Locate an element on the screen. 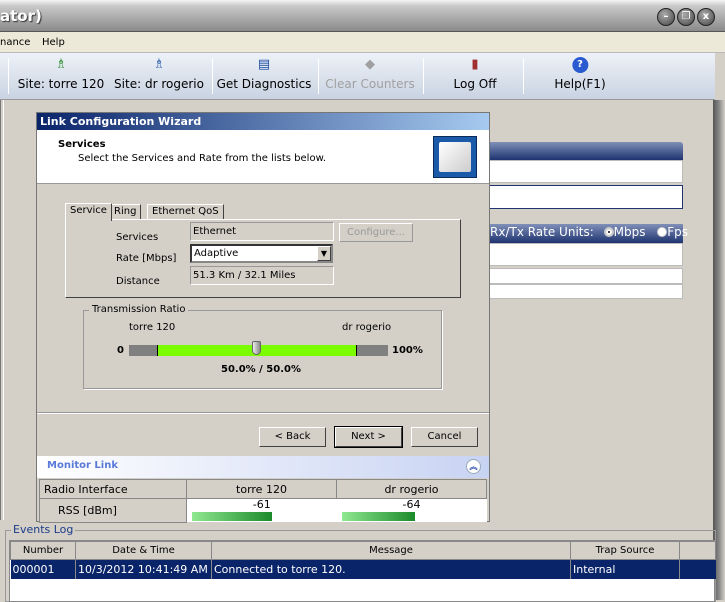 The height and width of the screenshot is (602, 725). back-button: < Back is located at coordinates (292, 437).